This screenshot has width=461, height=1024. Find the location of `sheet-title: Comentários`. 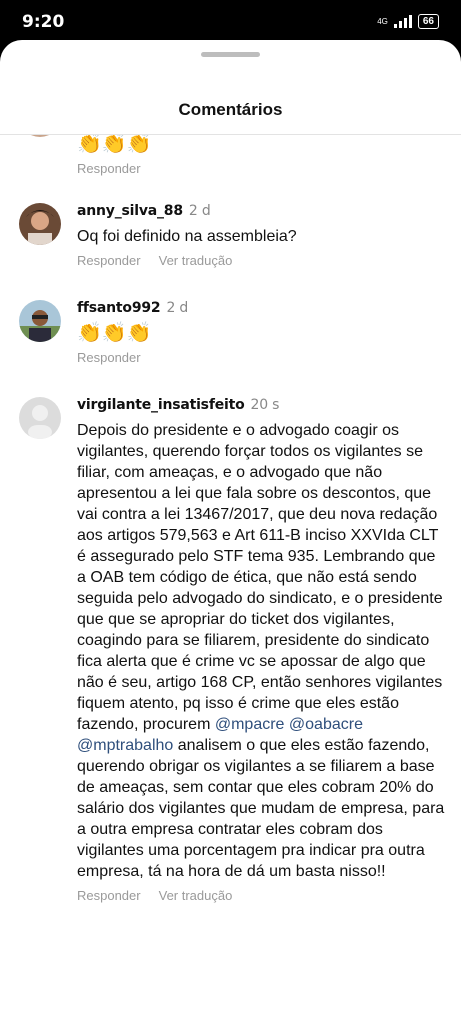

sheet-title: Comentários is located at coordinates (230, 109).